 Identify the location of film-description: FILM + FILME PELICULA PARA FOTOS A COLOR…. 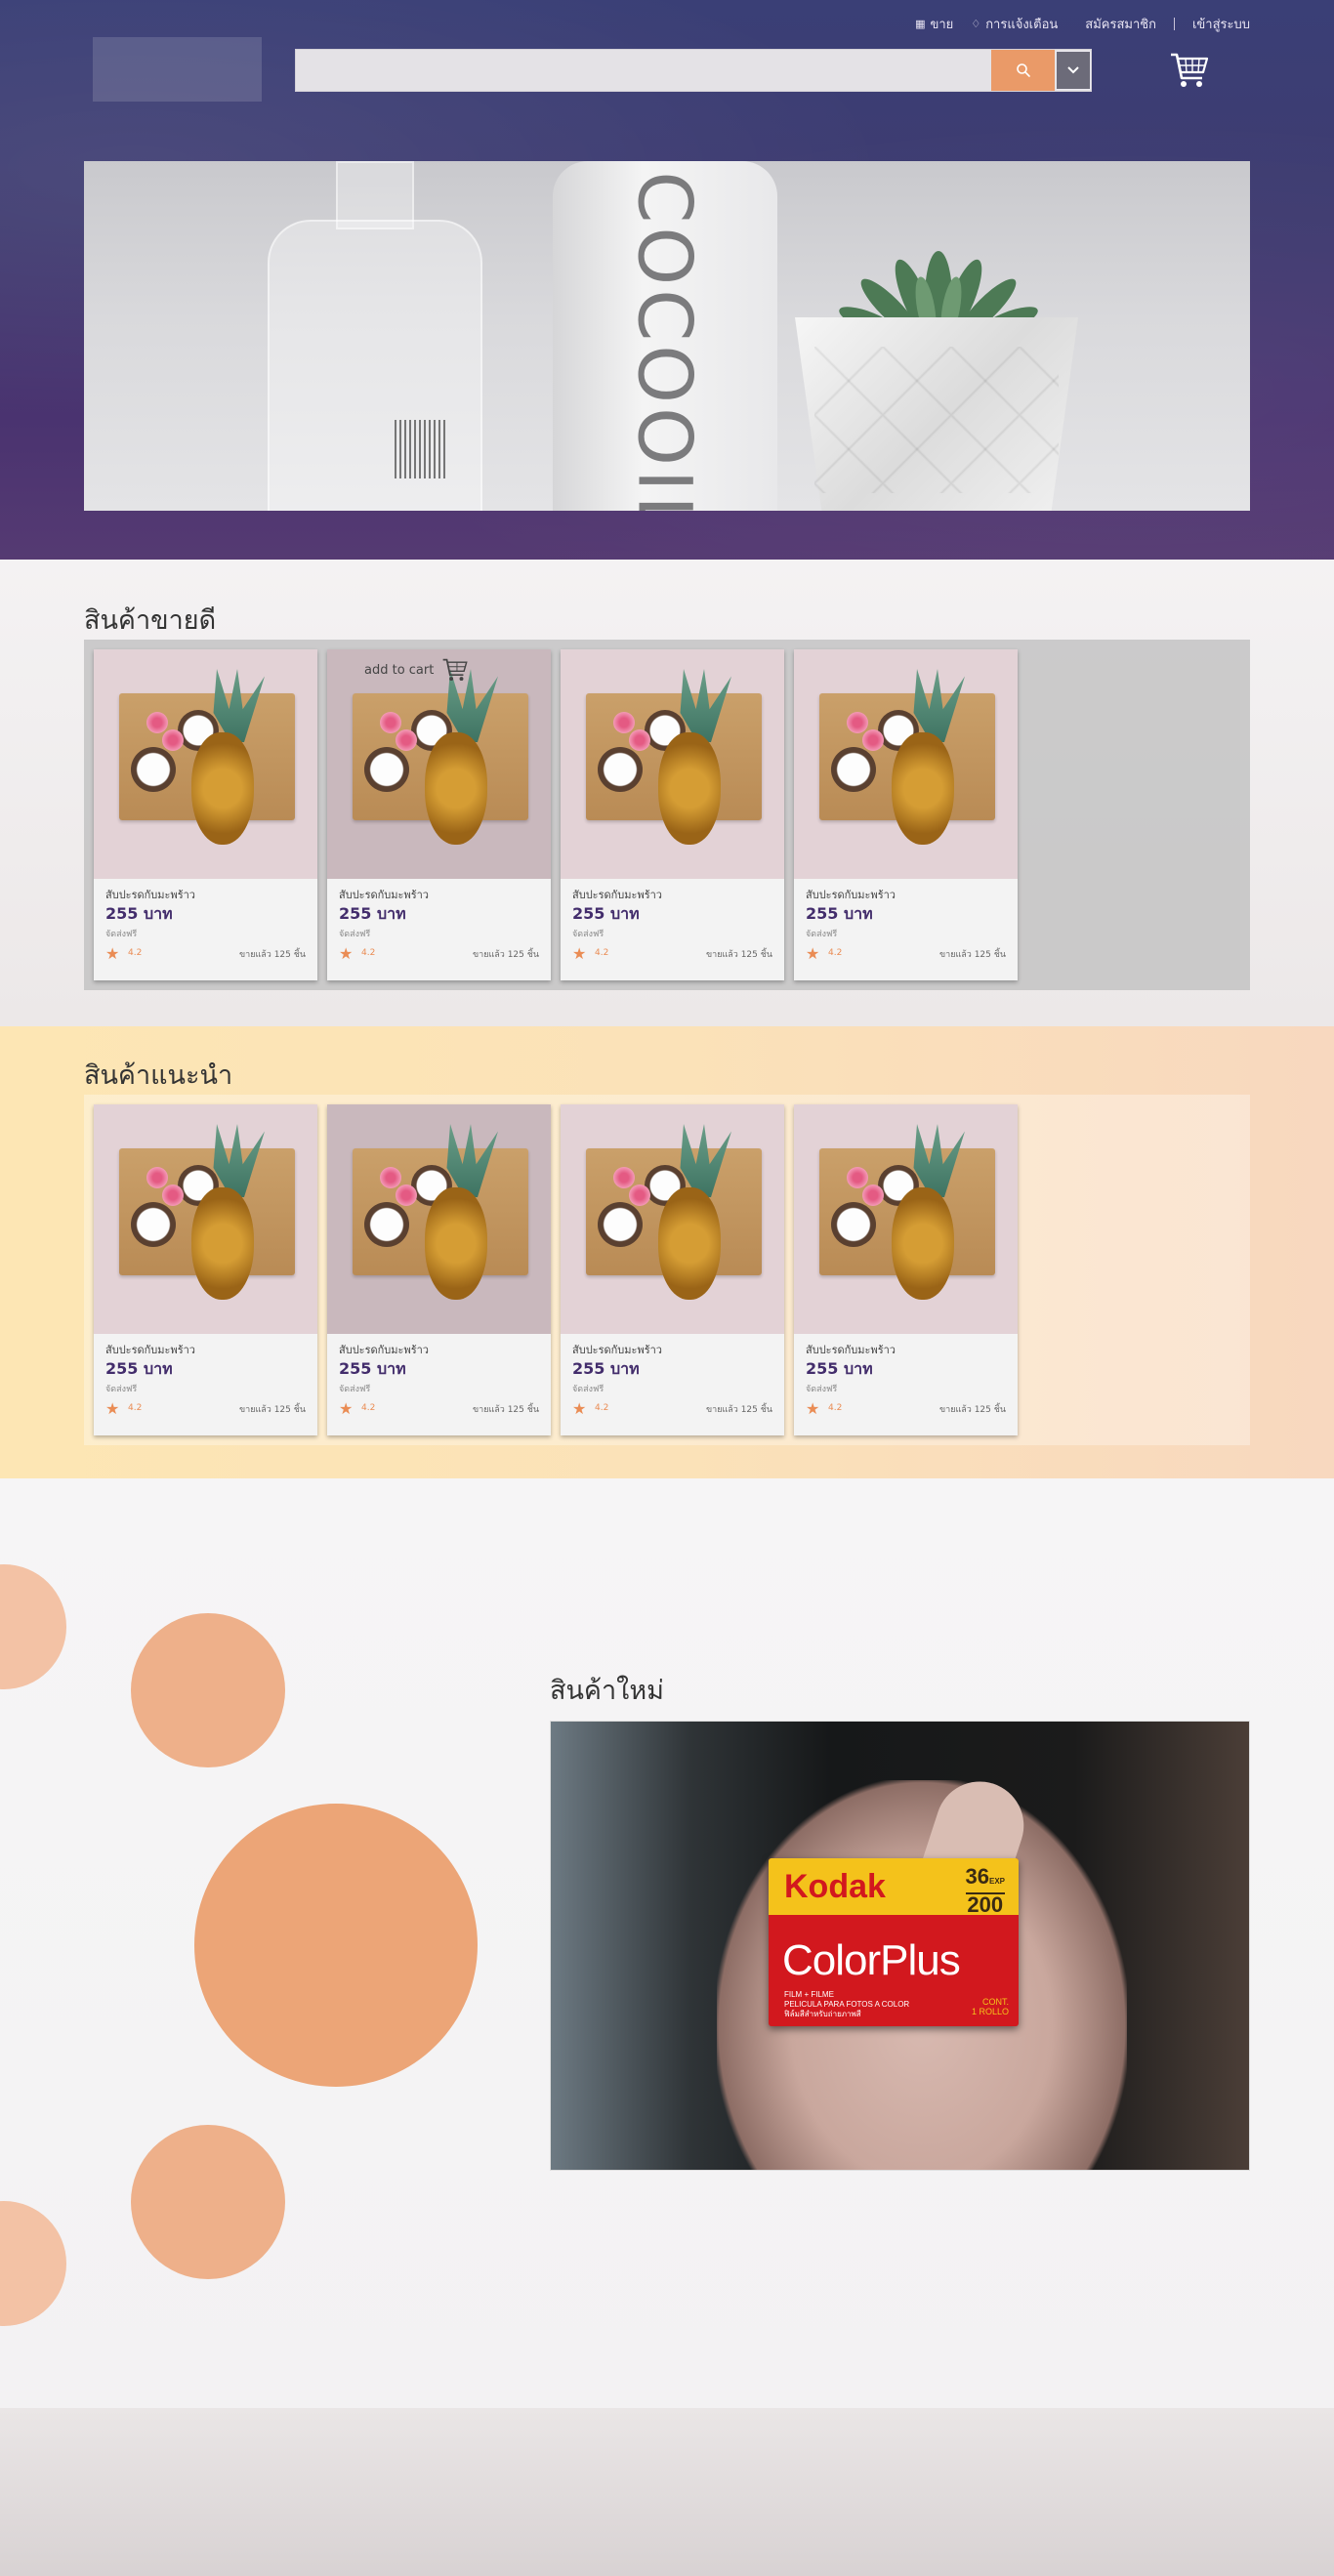
(846, 2004).